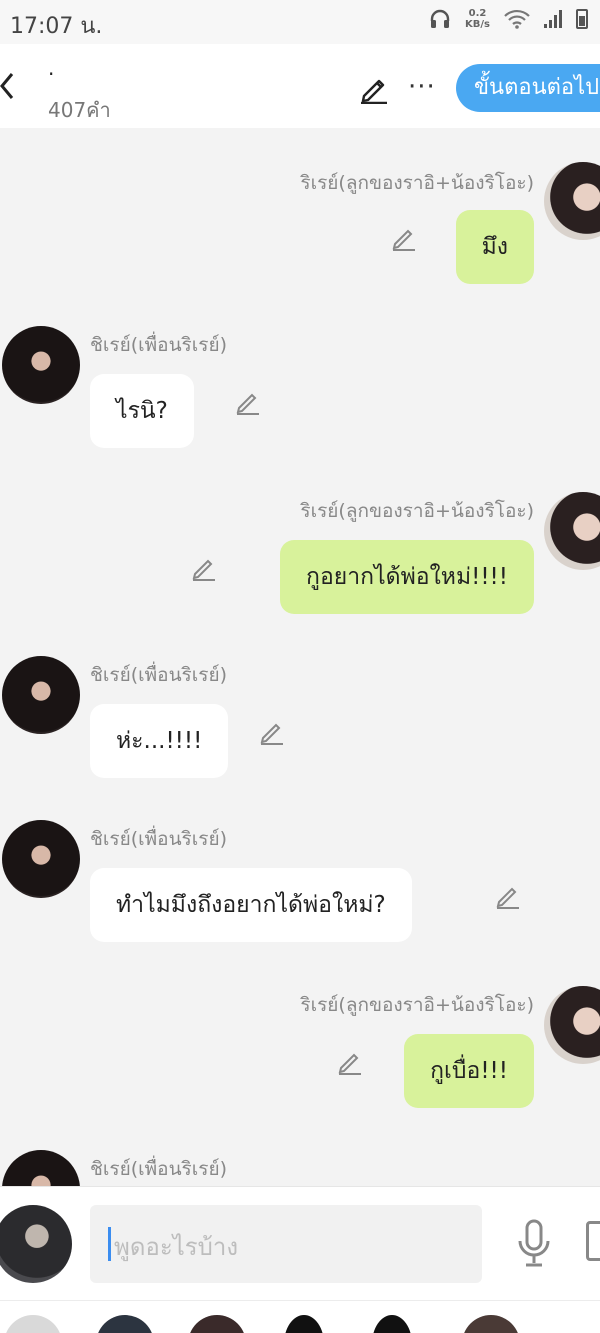  I want to click on image-icon, so click(593, 1241).